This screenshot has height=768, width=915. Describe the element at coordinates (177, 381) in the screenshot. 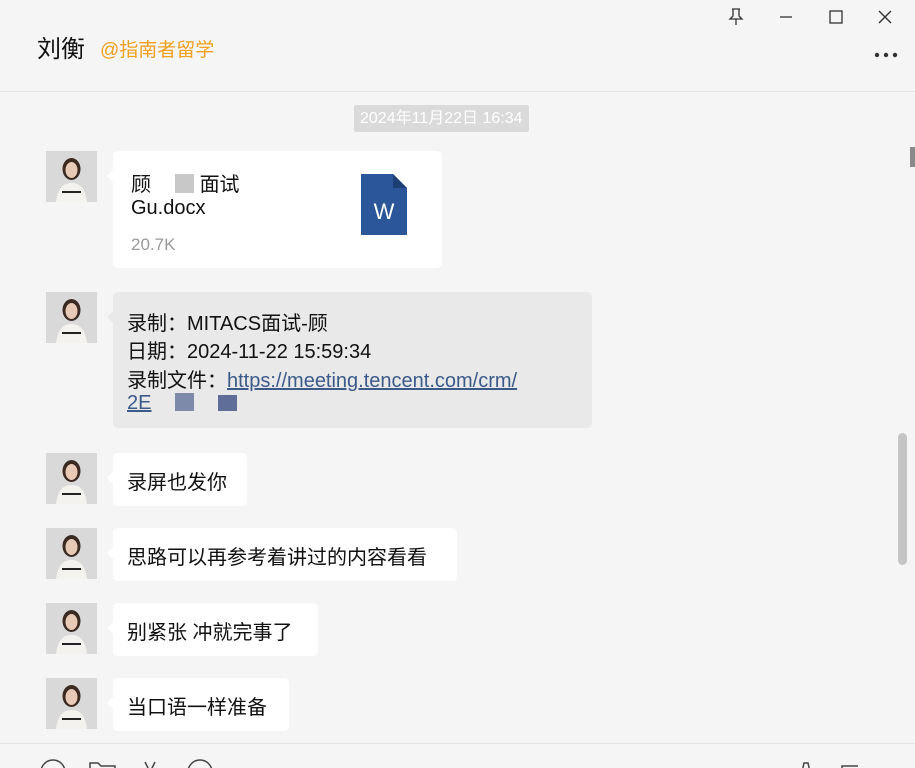

I see `recording-file-label: 录制文件：` at that location.